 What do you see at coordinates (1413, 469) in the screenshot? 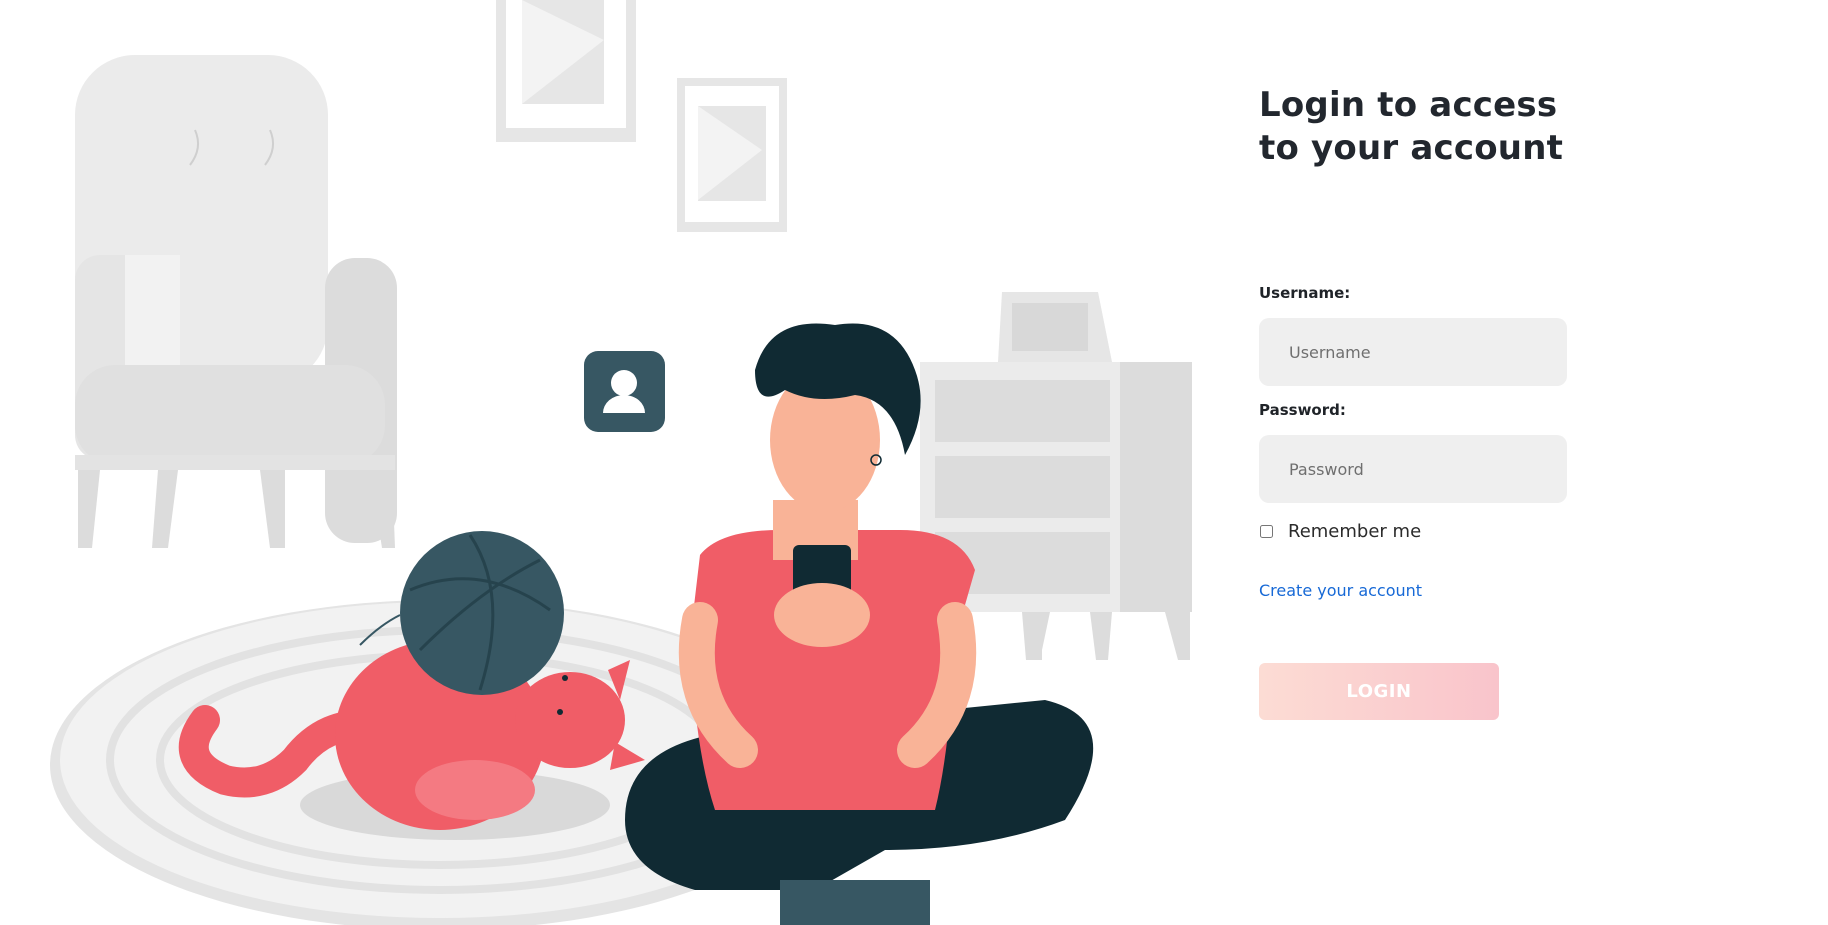
I see `password-input` at bounding box center [1413, 469].